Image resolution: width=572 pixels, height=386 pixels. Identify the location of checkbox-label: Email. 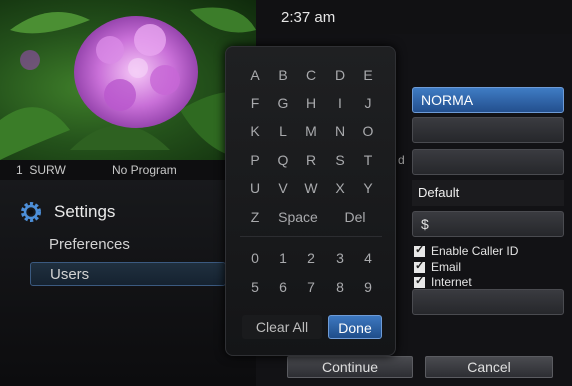
(446, 267).